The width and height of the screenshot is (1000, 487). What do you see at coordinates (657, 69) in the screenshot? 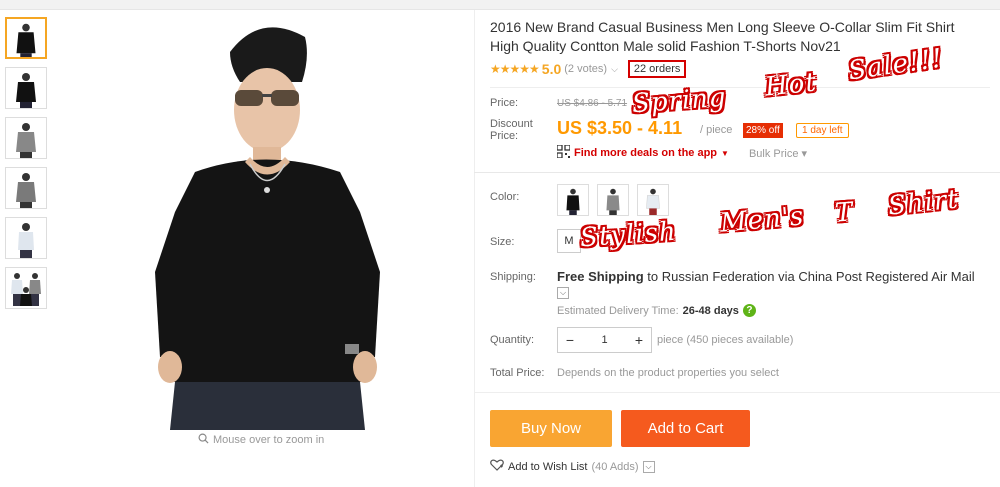
I see `orders-count: 22 orders` at bounding box center [657, 69].